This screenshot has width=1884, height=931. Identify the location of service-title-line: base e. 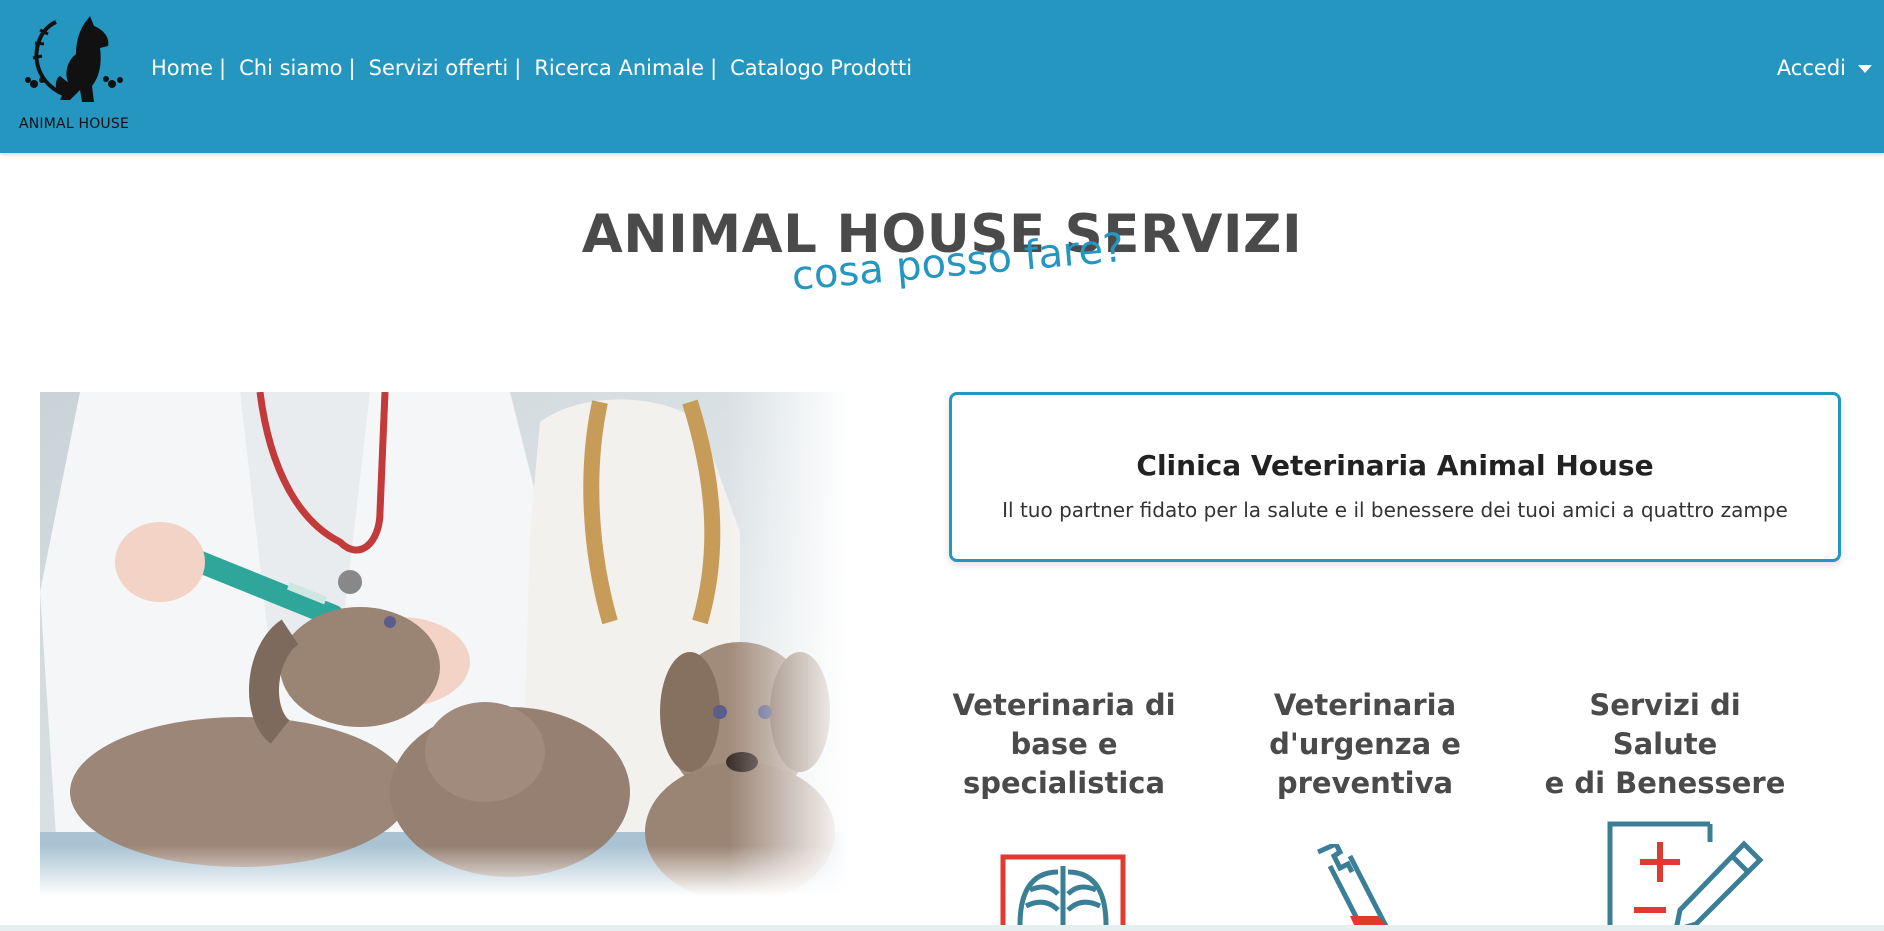
(1064, 744).